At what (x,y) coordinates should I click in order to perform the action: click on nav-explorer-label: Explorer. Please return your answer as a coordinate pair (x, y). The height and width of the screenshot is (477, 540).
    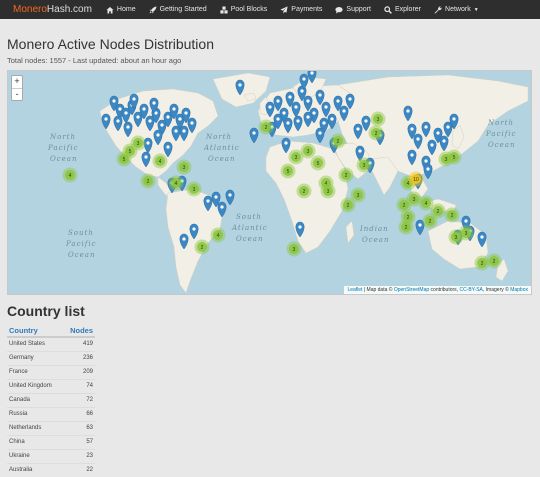
    Looking at the image, I should click on (408, 9).